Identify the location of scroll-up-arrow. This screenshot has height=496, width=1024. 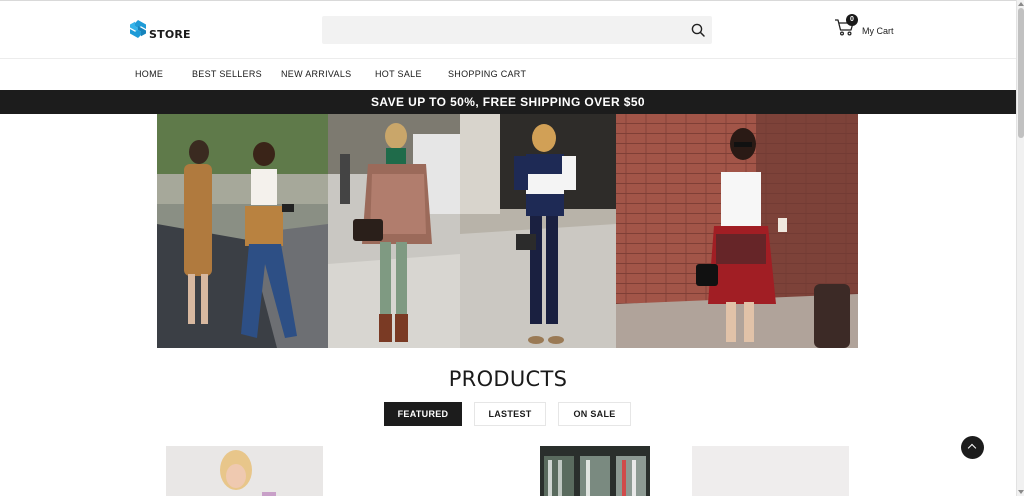
(1021, 4).